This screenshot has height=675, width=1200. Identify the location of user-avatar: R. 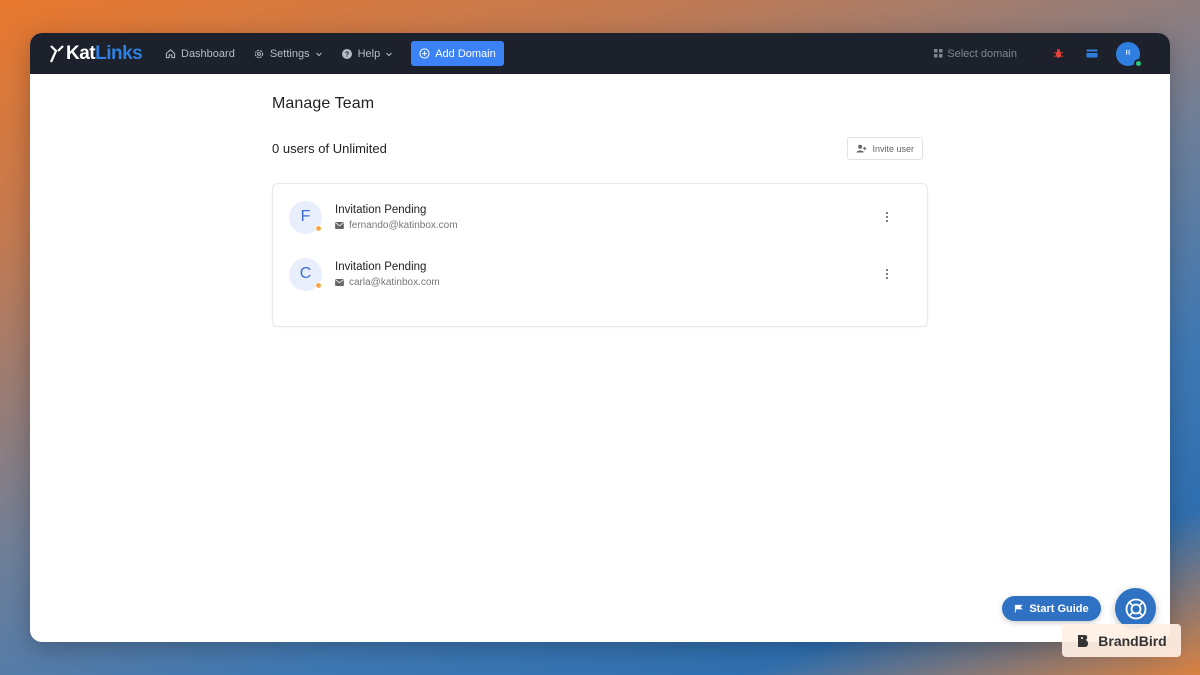
(1129, 54).